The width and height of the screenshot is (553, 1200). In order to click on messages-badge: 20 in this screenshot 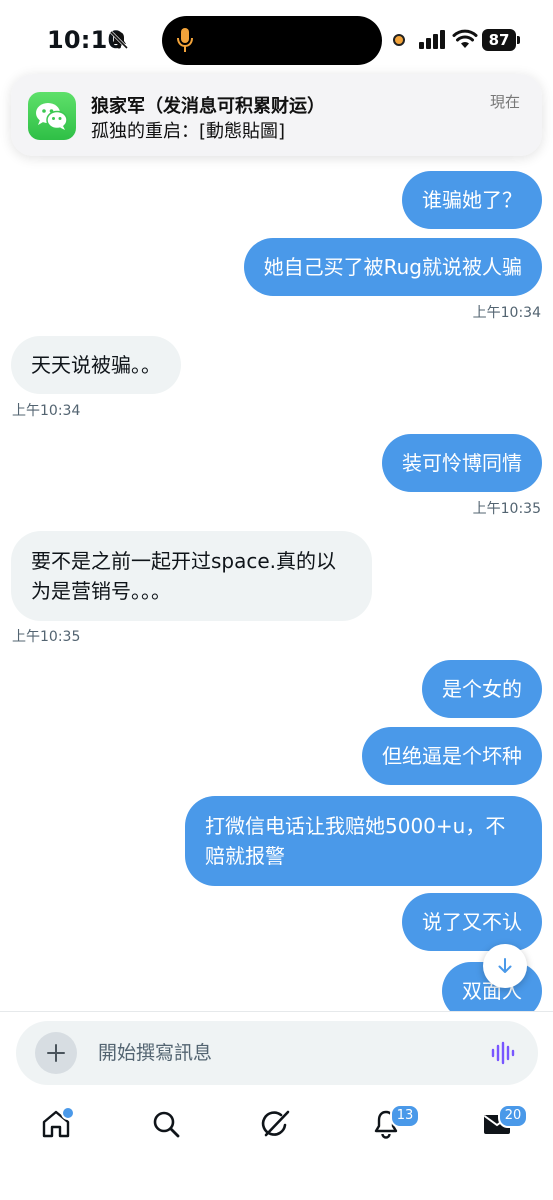, I will do `click(513, 1116)`.